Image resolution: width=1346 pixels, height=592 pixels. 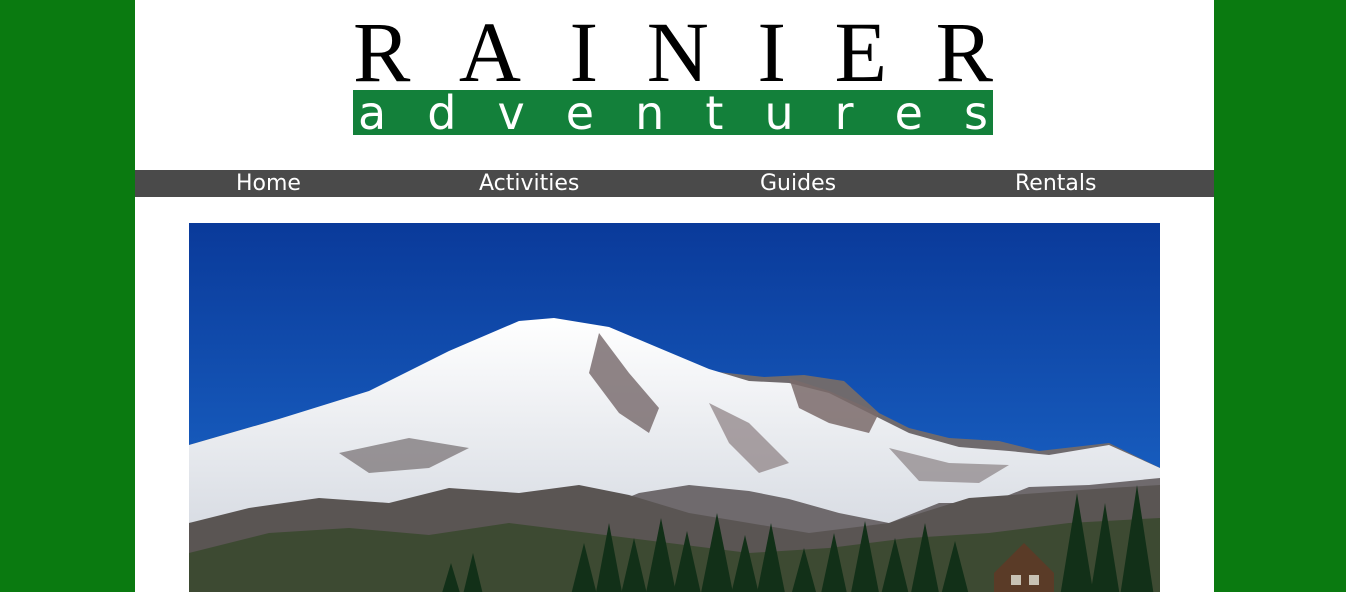 What do you see at coordinates (1055, 183) in the screenshot?
I see `nav-link-rentals: Rentals` at bounding box center [1055, 183].